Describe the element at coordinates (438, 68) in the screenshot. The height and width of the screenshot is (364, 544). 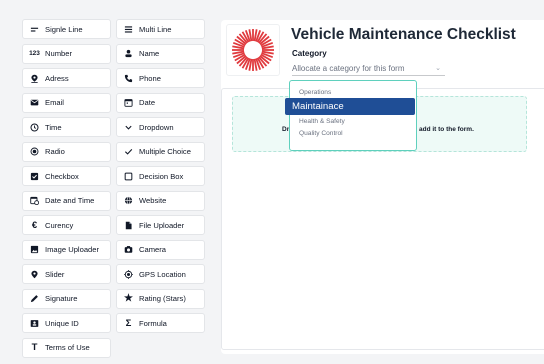
I see `chevron-down-icon: ⌄` at that location.